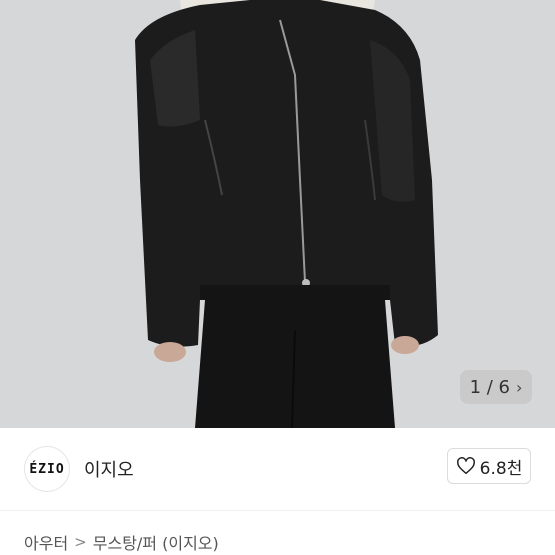  What do you see at coordinates (109, 469) in the screenshot?
I see `brand-name: 이지오` at bounding box center [109, 469].